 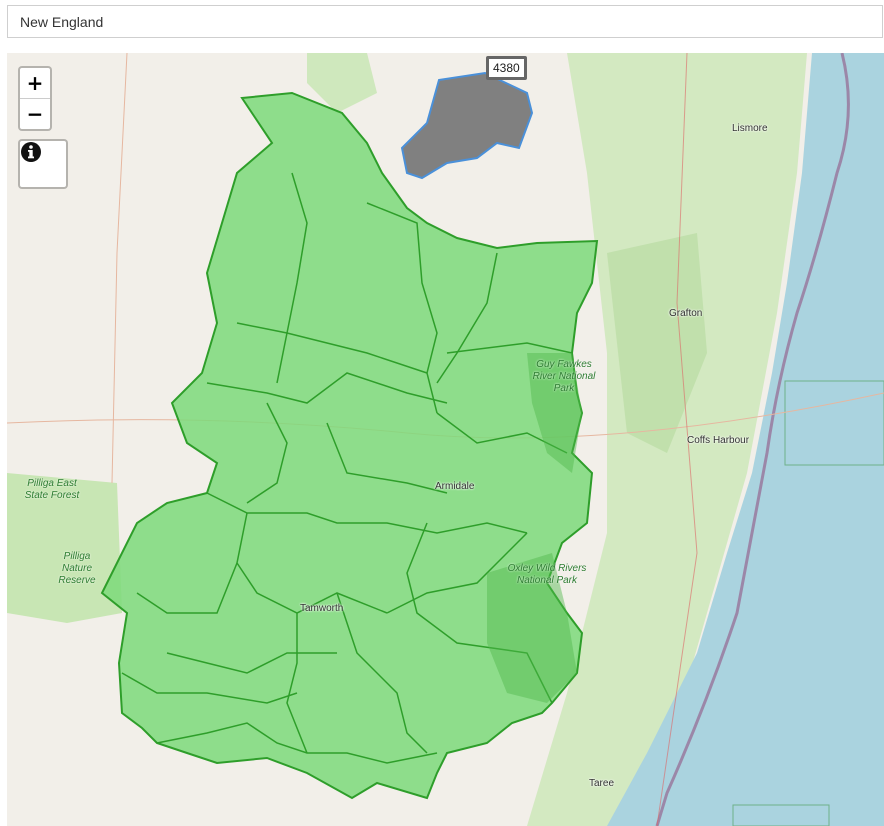 I want to click on park-label-oxley-wild: Oxley Wild Rivers National Park, so click(x=547, y=574).